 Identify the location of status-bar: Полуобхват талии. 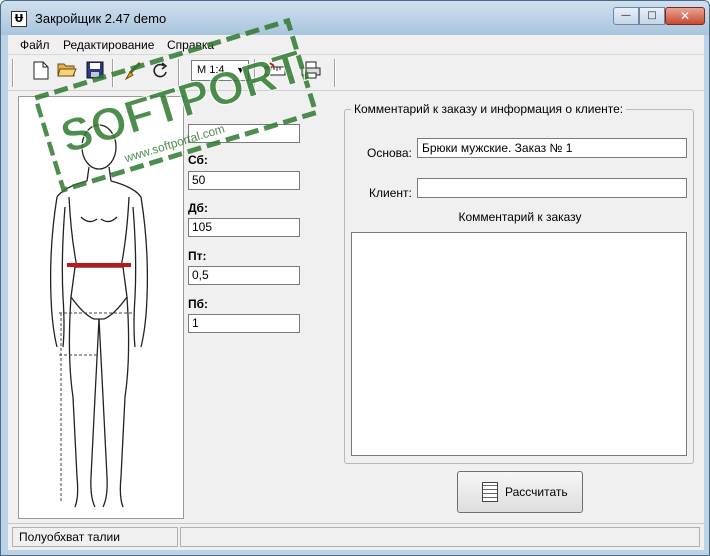
(356, 536).